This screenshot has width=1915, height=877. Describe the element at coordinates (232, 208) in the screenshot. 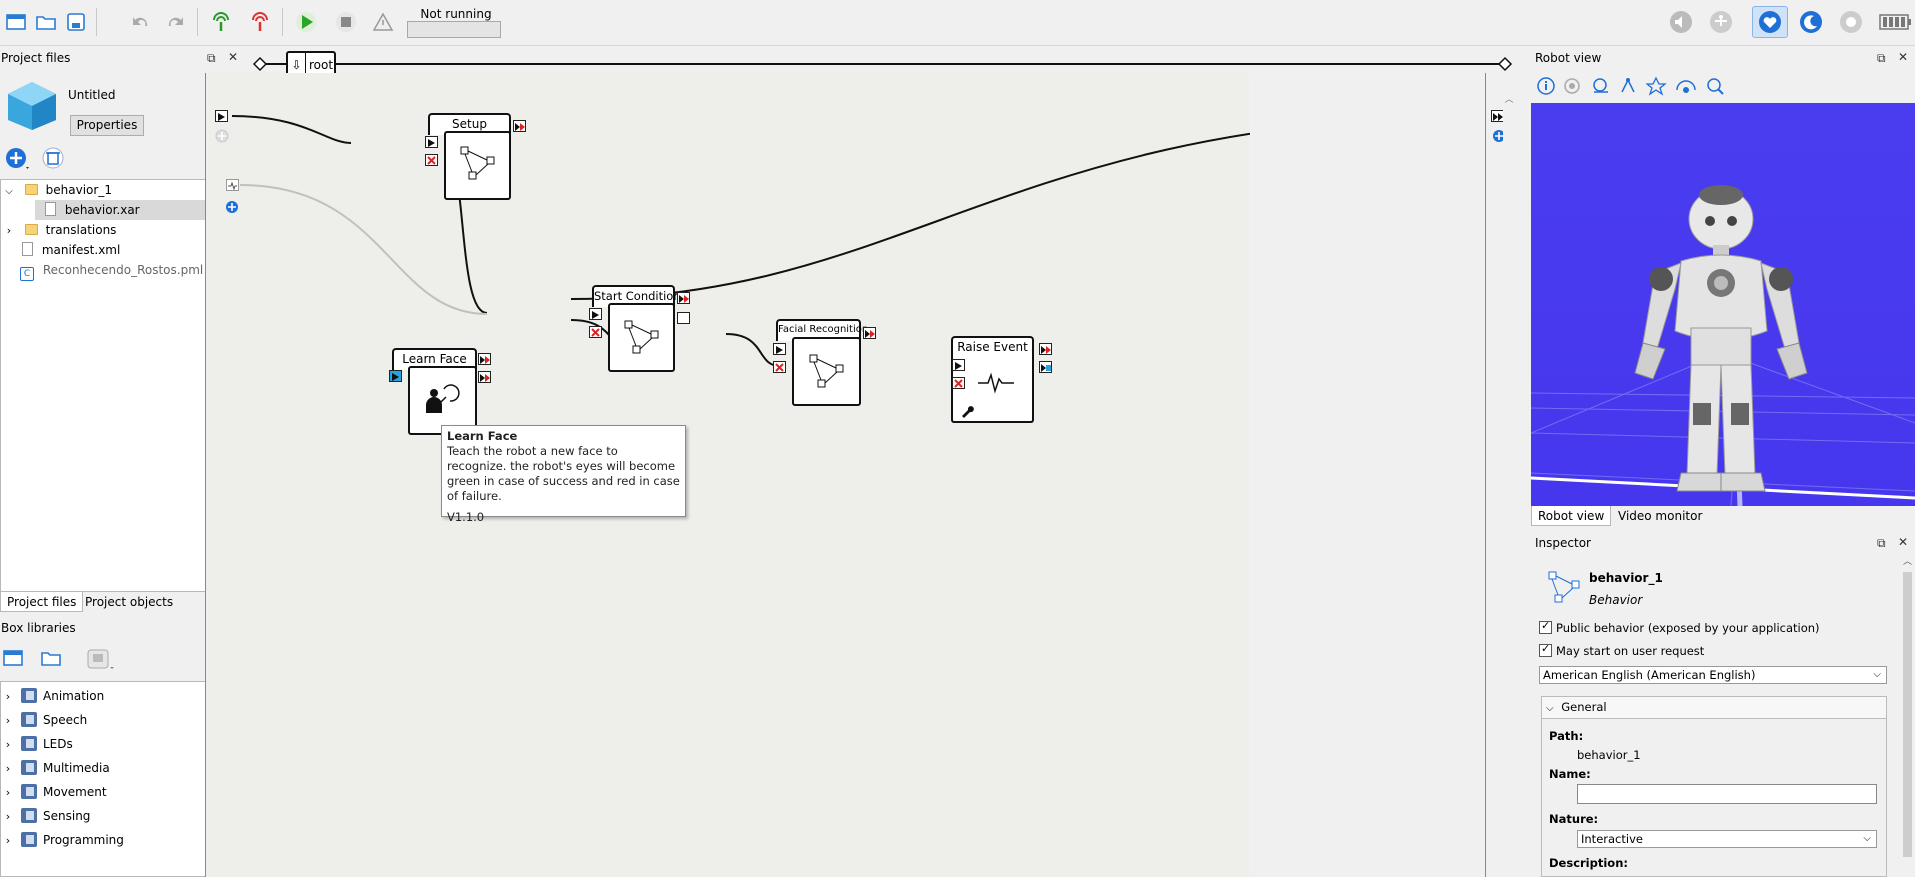

I see `add-event-icon` at that location.